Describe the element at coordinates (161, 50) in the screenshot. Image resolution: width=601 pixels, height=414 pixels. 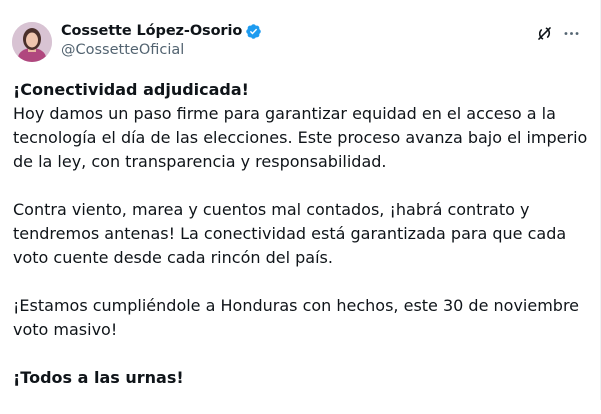
I see `author-handle: @CossetteOficial` at that location.